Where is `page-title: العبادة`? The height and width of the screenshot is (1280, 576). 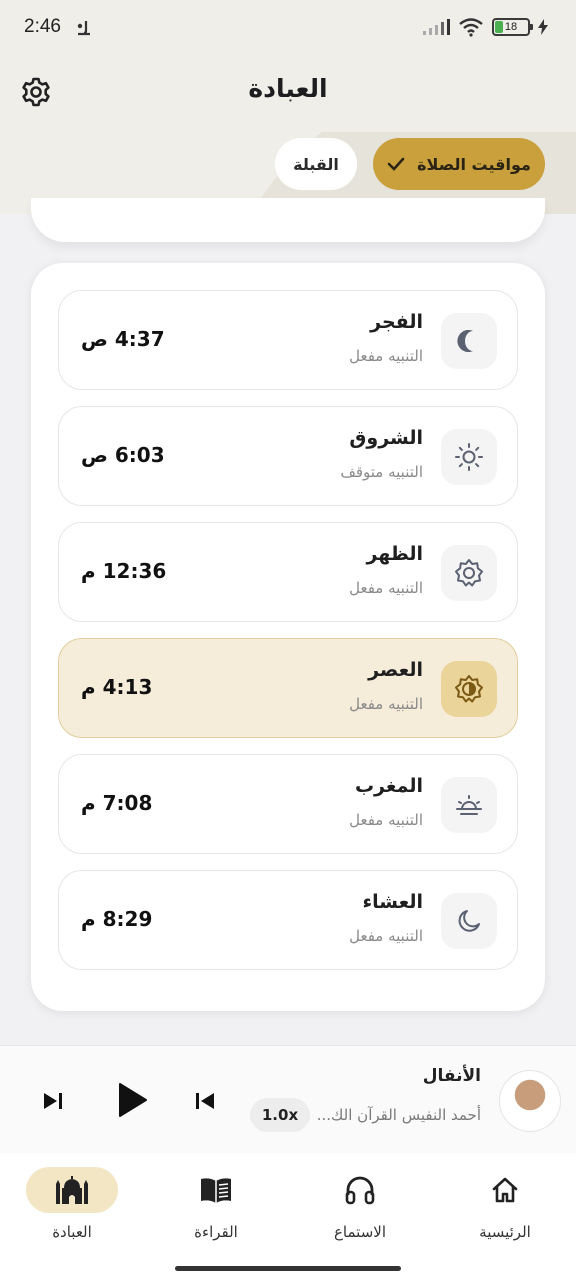
page-title: العبادة is located at coordinates (288, 88).